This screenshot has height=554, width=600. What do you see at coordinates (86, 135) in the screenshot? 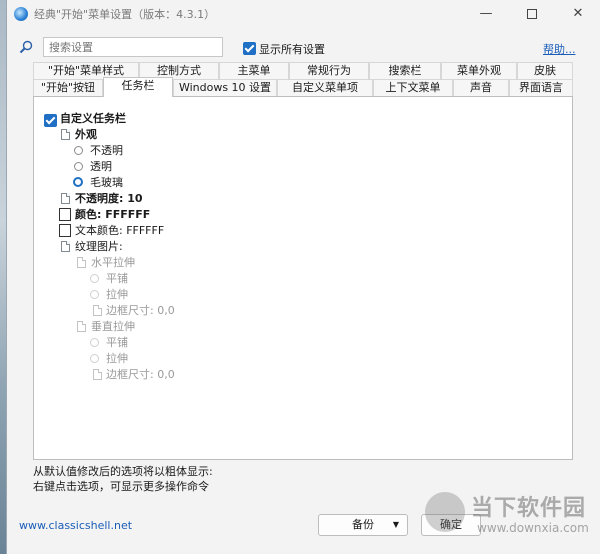
I see `appearance-item: 外观` at bounding box center [86, 135].